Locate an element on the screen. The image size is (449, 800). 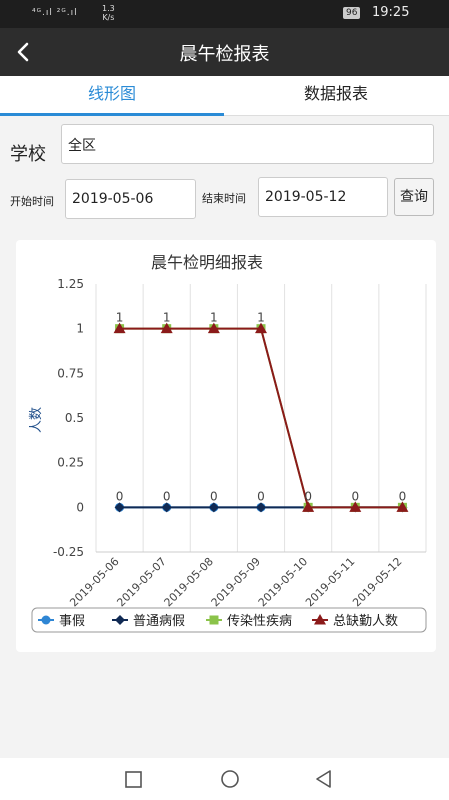
app-bar: 晨午检报表 is located at coordinates (224, 52).